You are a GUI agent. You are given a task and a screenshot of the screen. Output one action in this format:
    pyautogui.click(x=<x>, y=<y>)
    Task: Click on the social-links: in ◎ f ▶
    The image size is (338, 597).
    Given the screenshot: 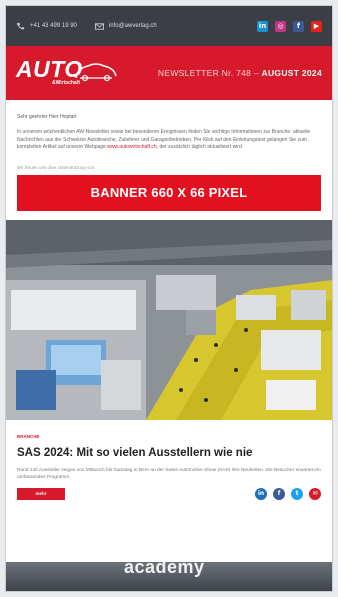 What is the action you would take?
    pyautogui.click(x=289, y=26)
    